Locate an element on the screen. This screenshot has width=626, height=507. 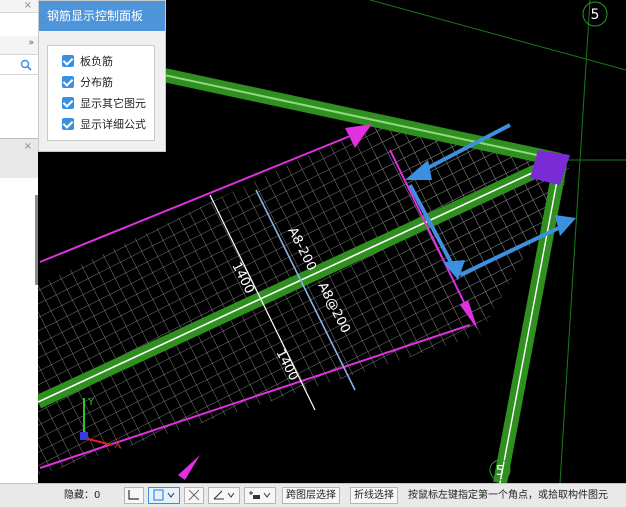
rebar-display-control-panel: 钢筋显示控制面板 板负筋 分布筋 显示其它图元 显示详细公式 is located at coordinates (102, 76).